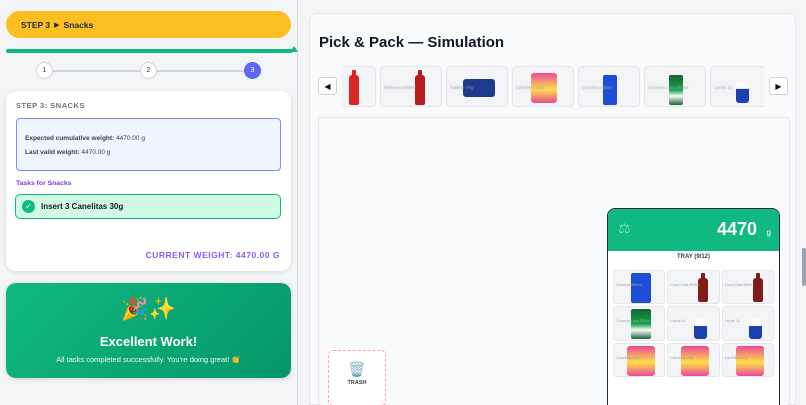 The image size is (806, 405). What do you see at coordinates (768, 232) in the screenshot?
I see `scale-unit: g` at bounding box center [768, 232].